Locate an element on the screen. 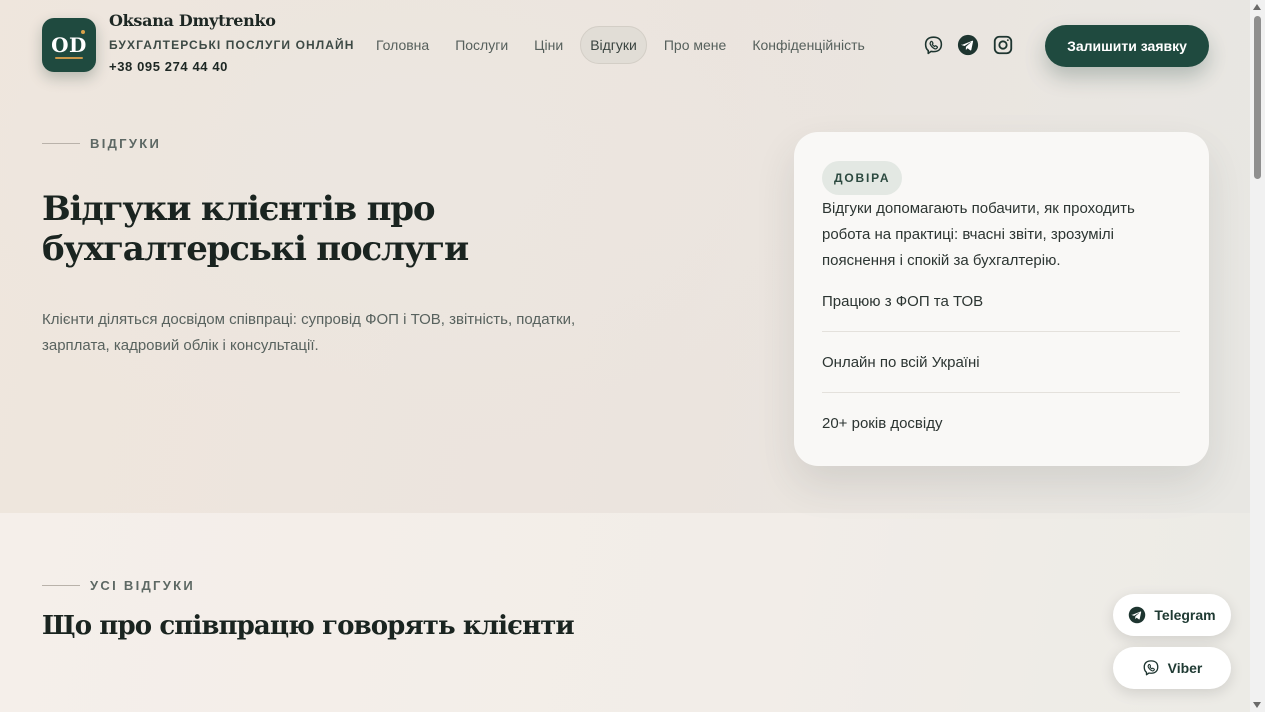 This screenshot has height=712, width=1265. reviews-eyebrow: УСІ ВІДГУКИ is located at coordinates (118, 585).